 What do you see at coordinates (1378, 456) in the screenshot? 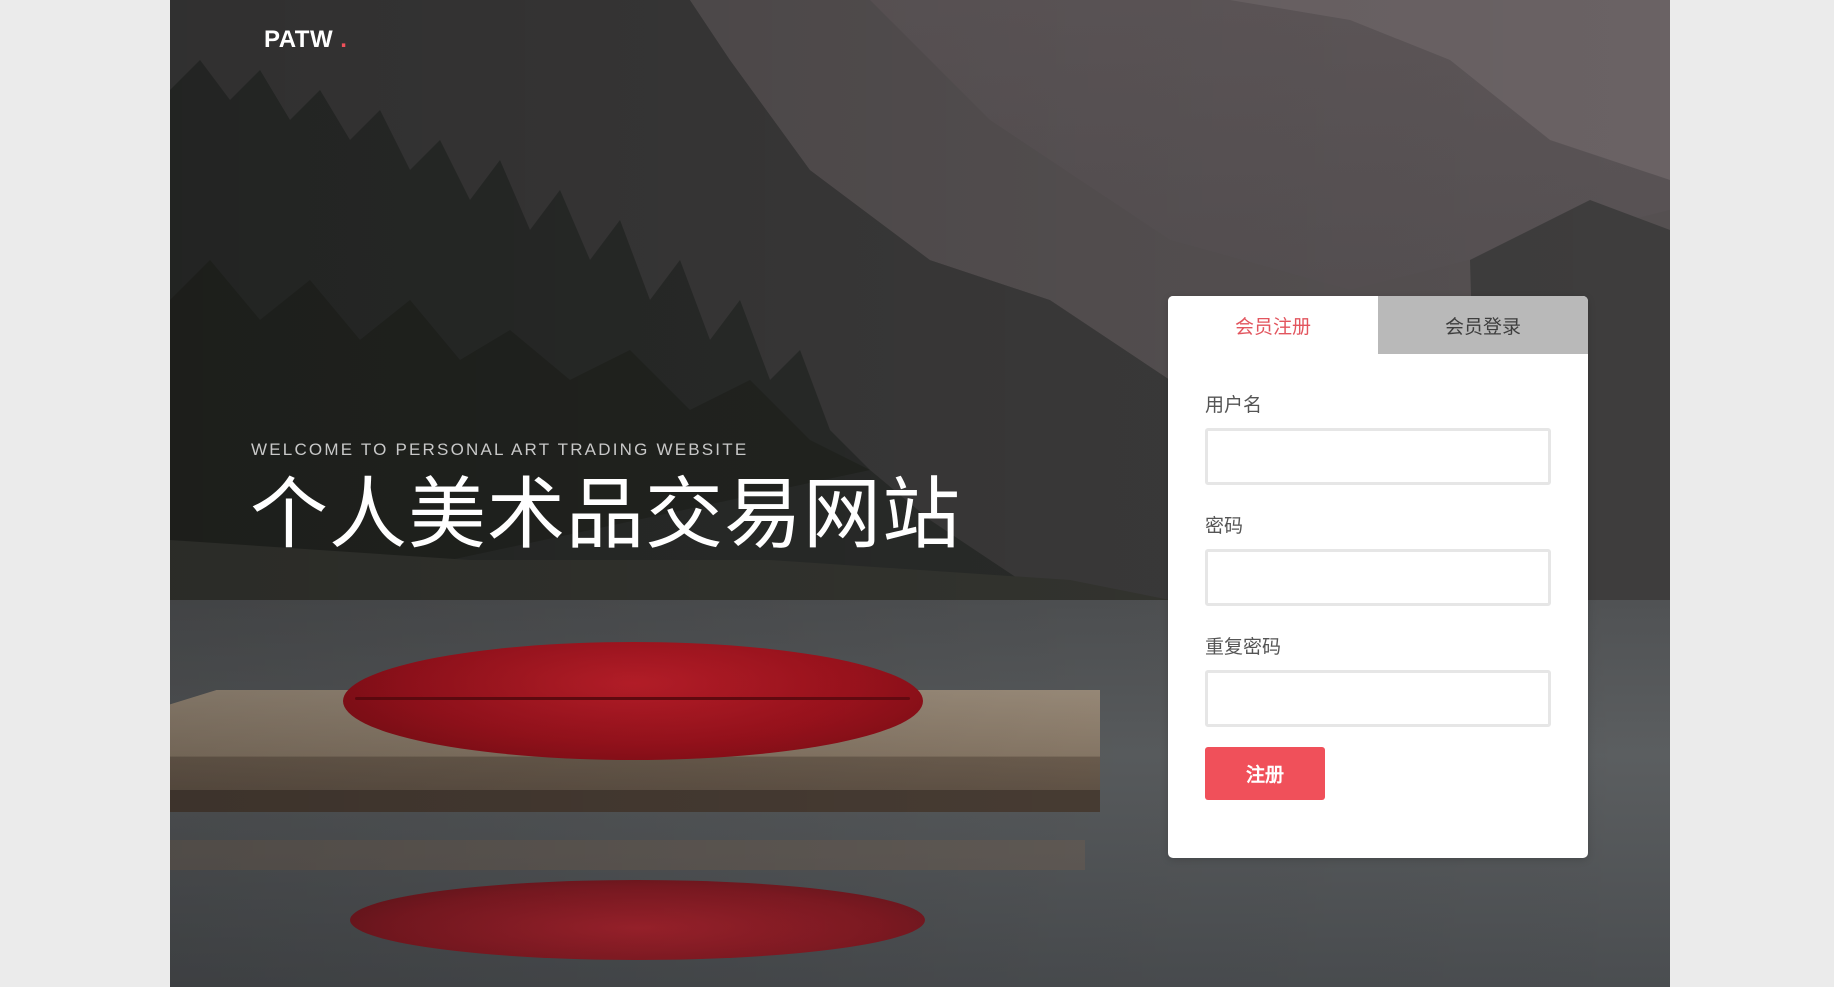
I see `username-input` at bounding box center [1378, 456].